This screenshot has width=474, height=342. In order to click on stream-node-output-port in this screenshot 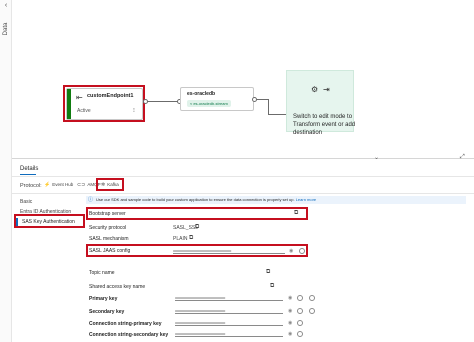, I will do `click(254, 99)`.